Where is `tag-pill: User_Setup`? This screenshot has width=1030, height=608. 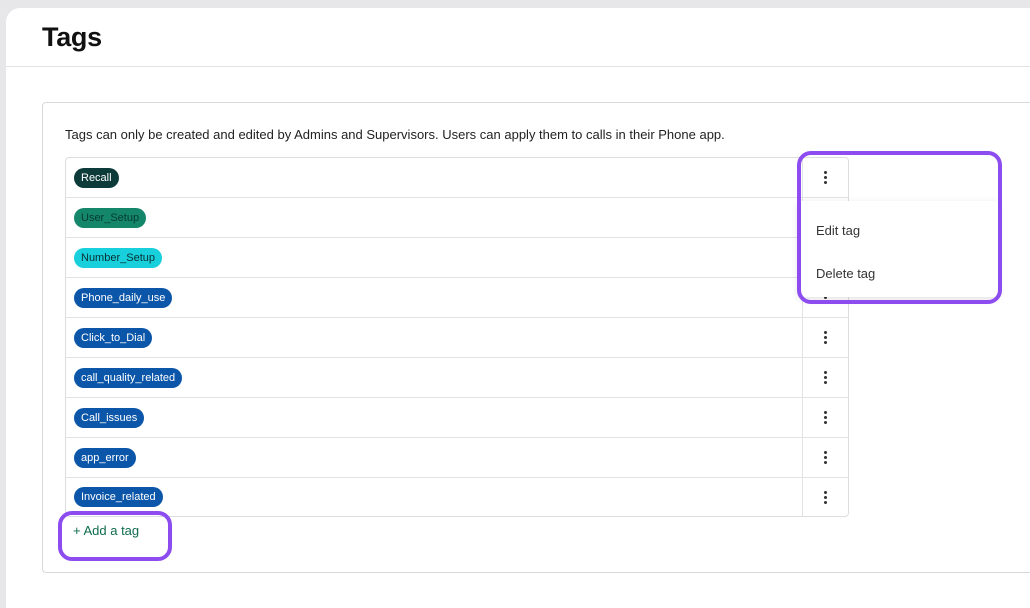
tag-pill: User_Setup is located at coordinates (110, 217).